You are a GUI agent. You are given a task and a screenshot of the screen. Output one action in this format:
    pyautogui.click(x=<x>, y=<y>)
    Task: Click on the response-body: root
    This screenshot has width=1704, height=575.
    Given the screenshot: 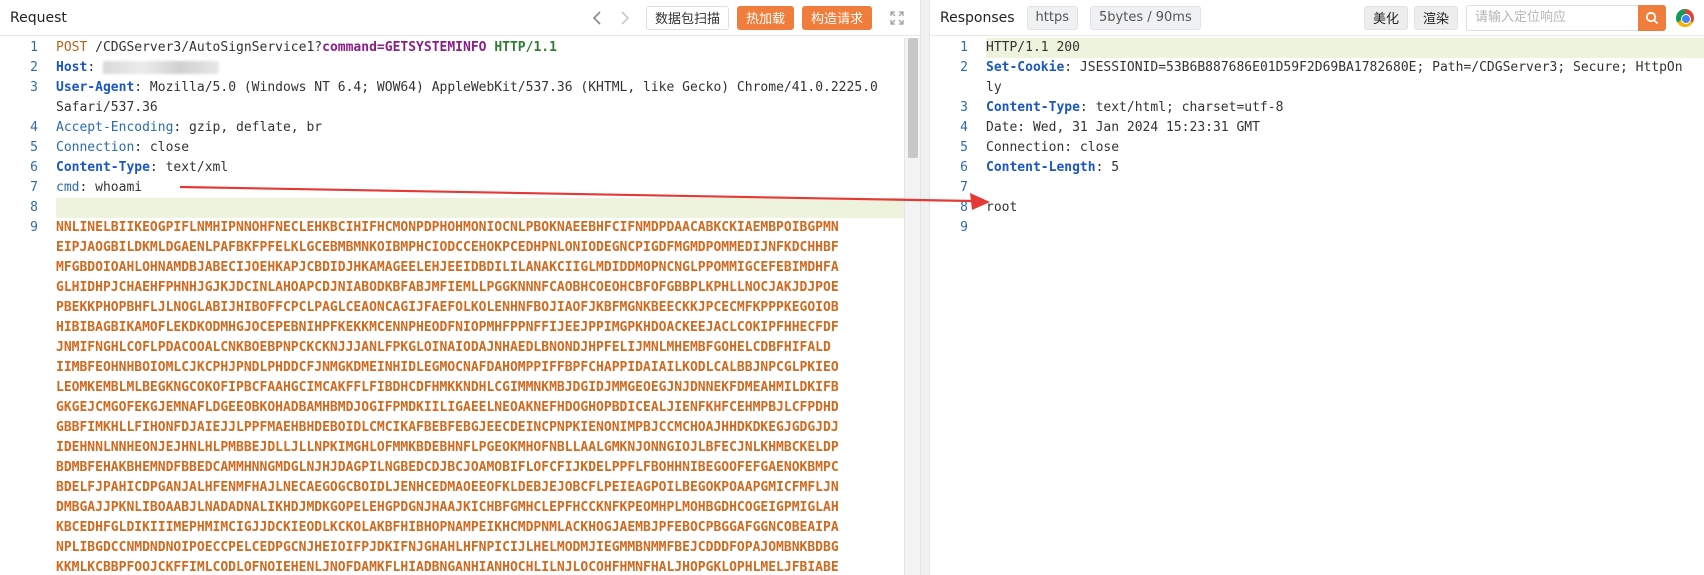 What is the action you would take?
    pyautogui.click(x=1002, y=207)
    